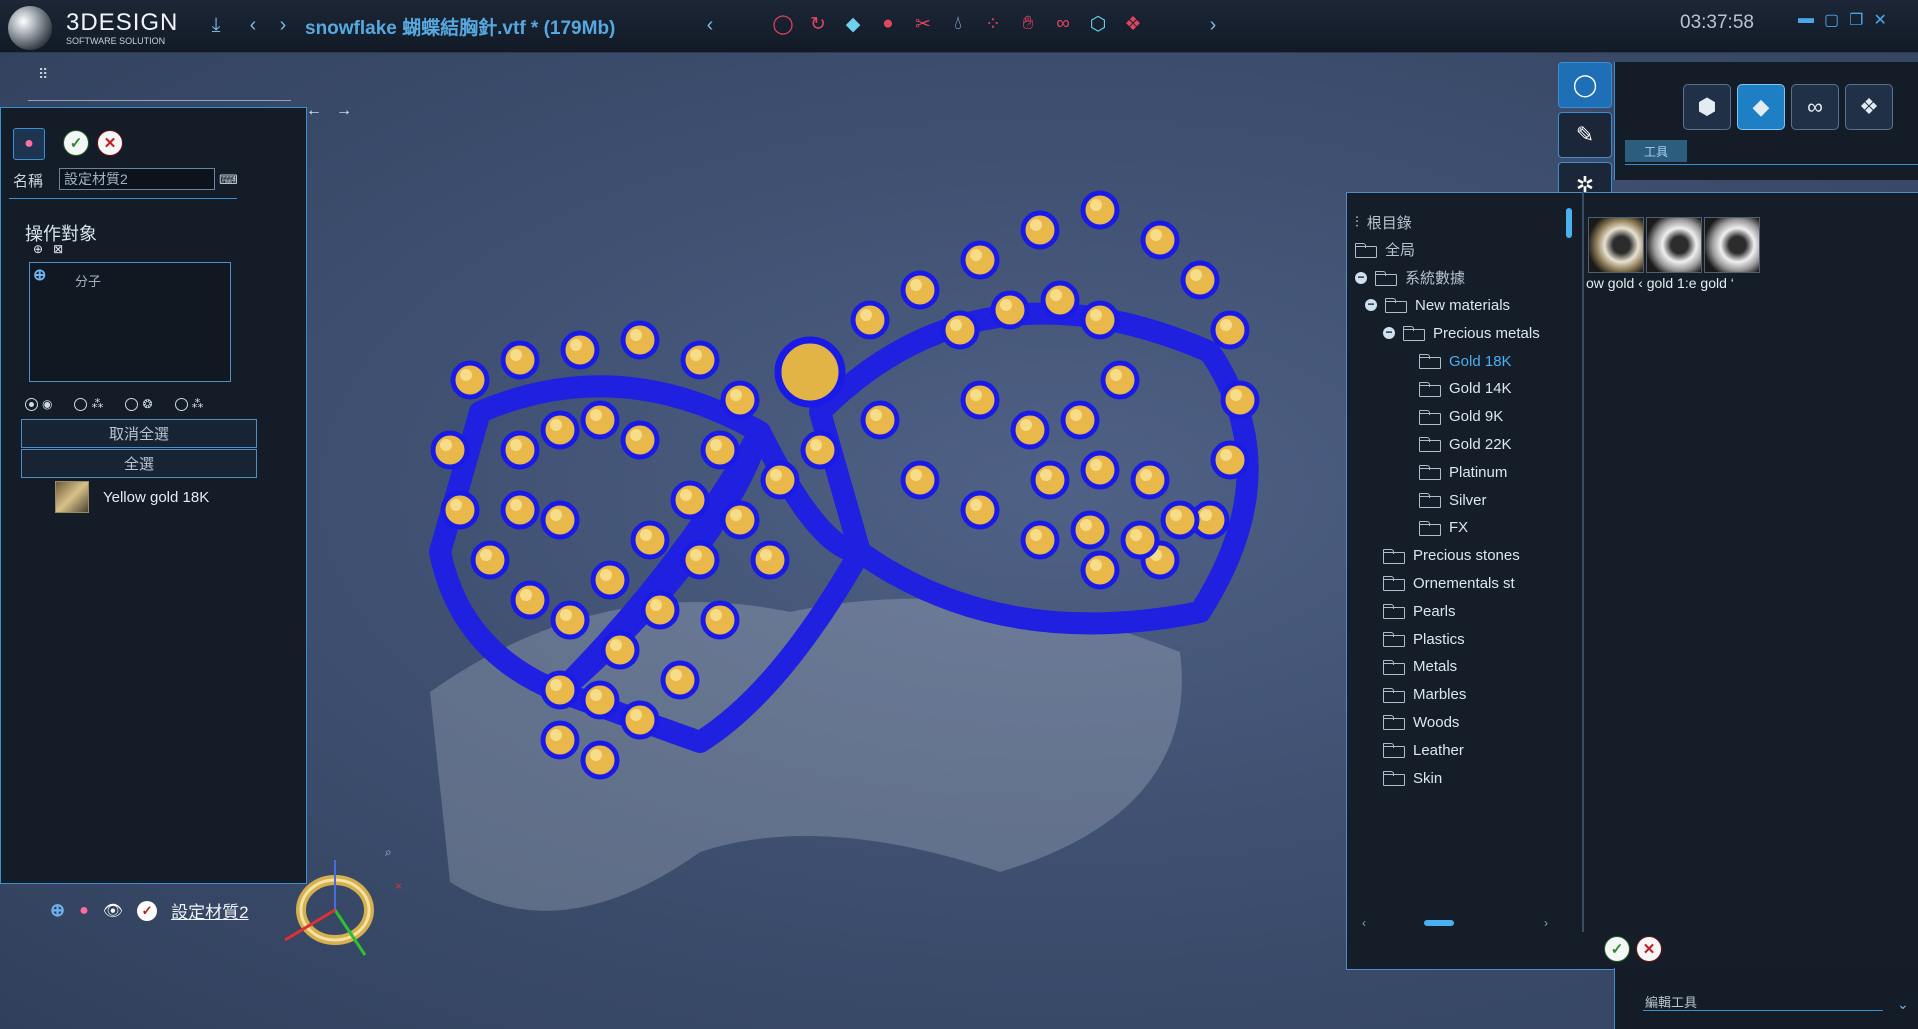  What do you see at coordinates (209, 910) in the screenshot?
I see `active-material-label: 設定材質2` at bounding box center [209, 910].